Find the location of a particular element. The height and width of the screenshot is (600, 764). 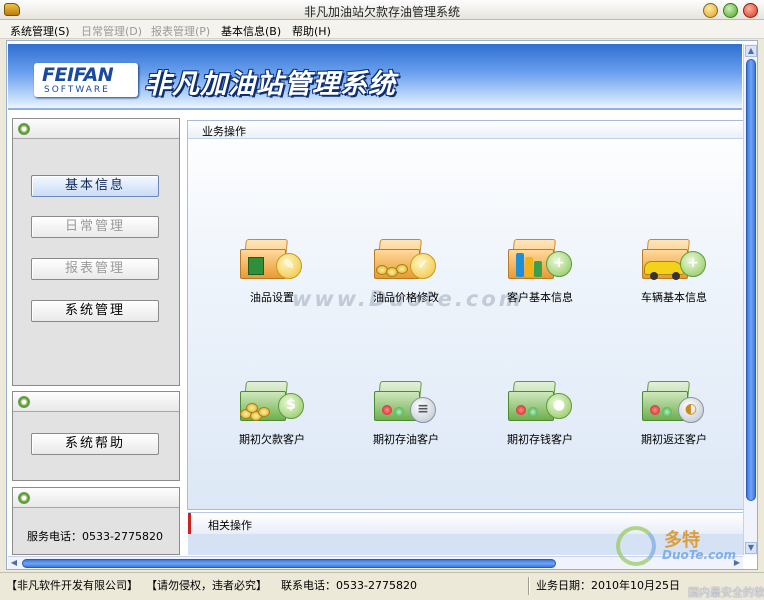

status-phone: 联系电话：0533-2775820 is located at coordinates (349, 585).